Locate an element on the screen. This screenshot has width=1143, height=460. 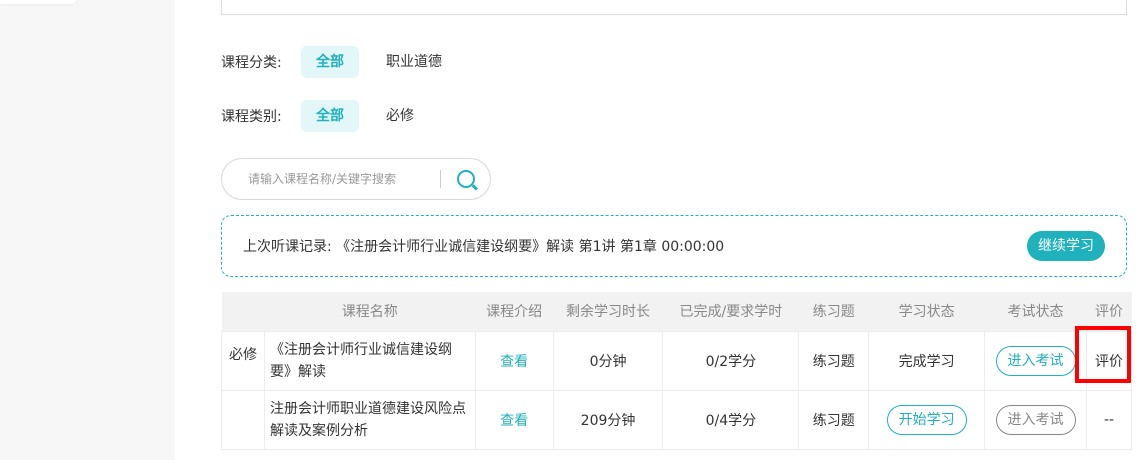
enter-exam-button: 进入考试 is located at coordinates (1035, 360).